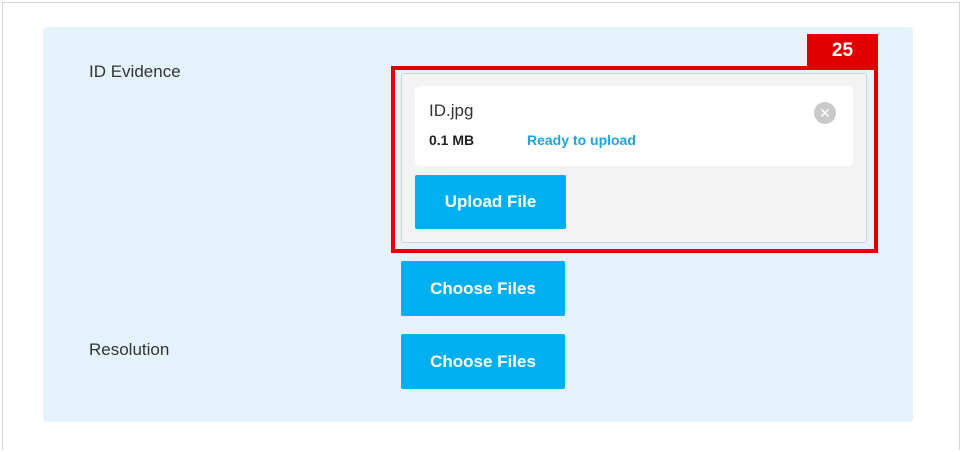  Describe the element at coordinates (135, 71) in the screenshot. I see `id-evidence-label: ID Evidence` at that location.